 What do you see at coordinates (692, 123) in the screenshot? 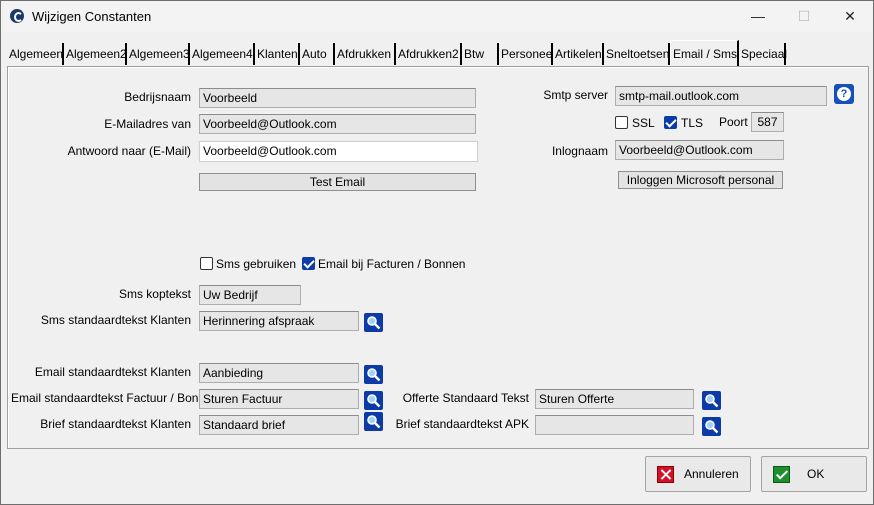
I see `tls-label: TLS` at bounding box center [692, 123].